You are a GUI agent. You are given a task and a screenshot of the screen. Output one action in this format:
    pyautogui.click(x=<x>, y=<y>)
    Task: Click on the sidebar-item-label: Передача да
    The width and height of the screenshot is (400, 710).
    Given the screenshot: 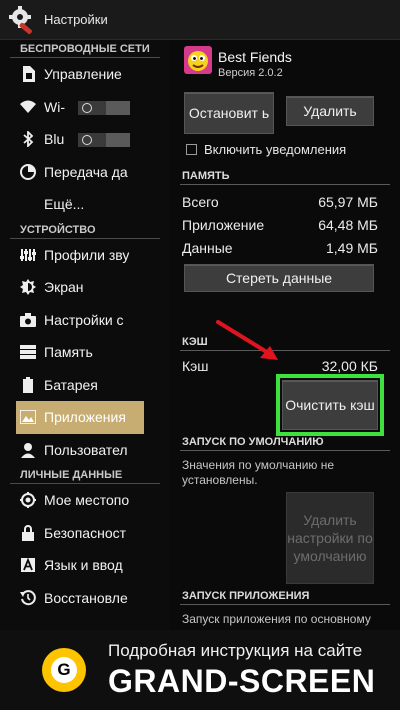 What is the action you would take?
    pyautogui.click(x=86, y=171)
    